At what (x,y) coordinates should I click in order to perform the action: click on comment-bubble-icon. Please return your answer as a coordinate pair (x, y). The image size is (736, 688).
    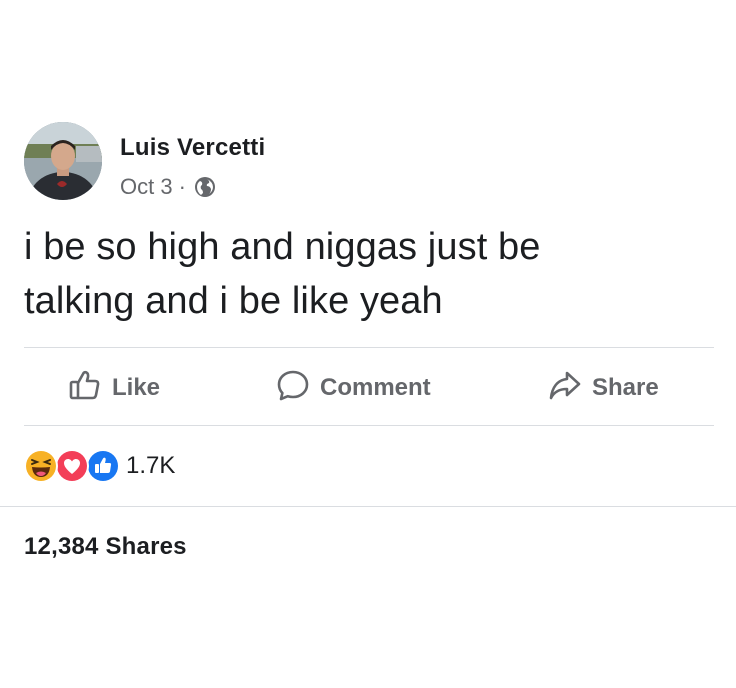
    Looking at the image, I should click on (293, 388).